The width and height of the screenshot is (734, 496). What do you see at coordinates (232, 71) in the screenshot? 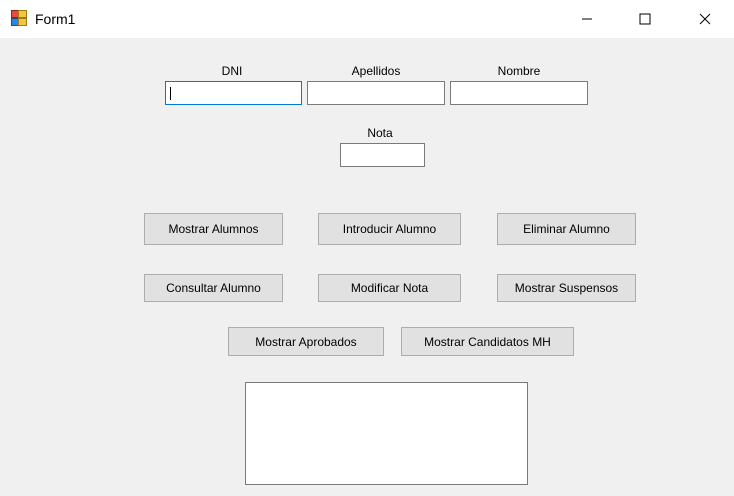
I see `dni-label: DNI` at bounding box center [232, 71].